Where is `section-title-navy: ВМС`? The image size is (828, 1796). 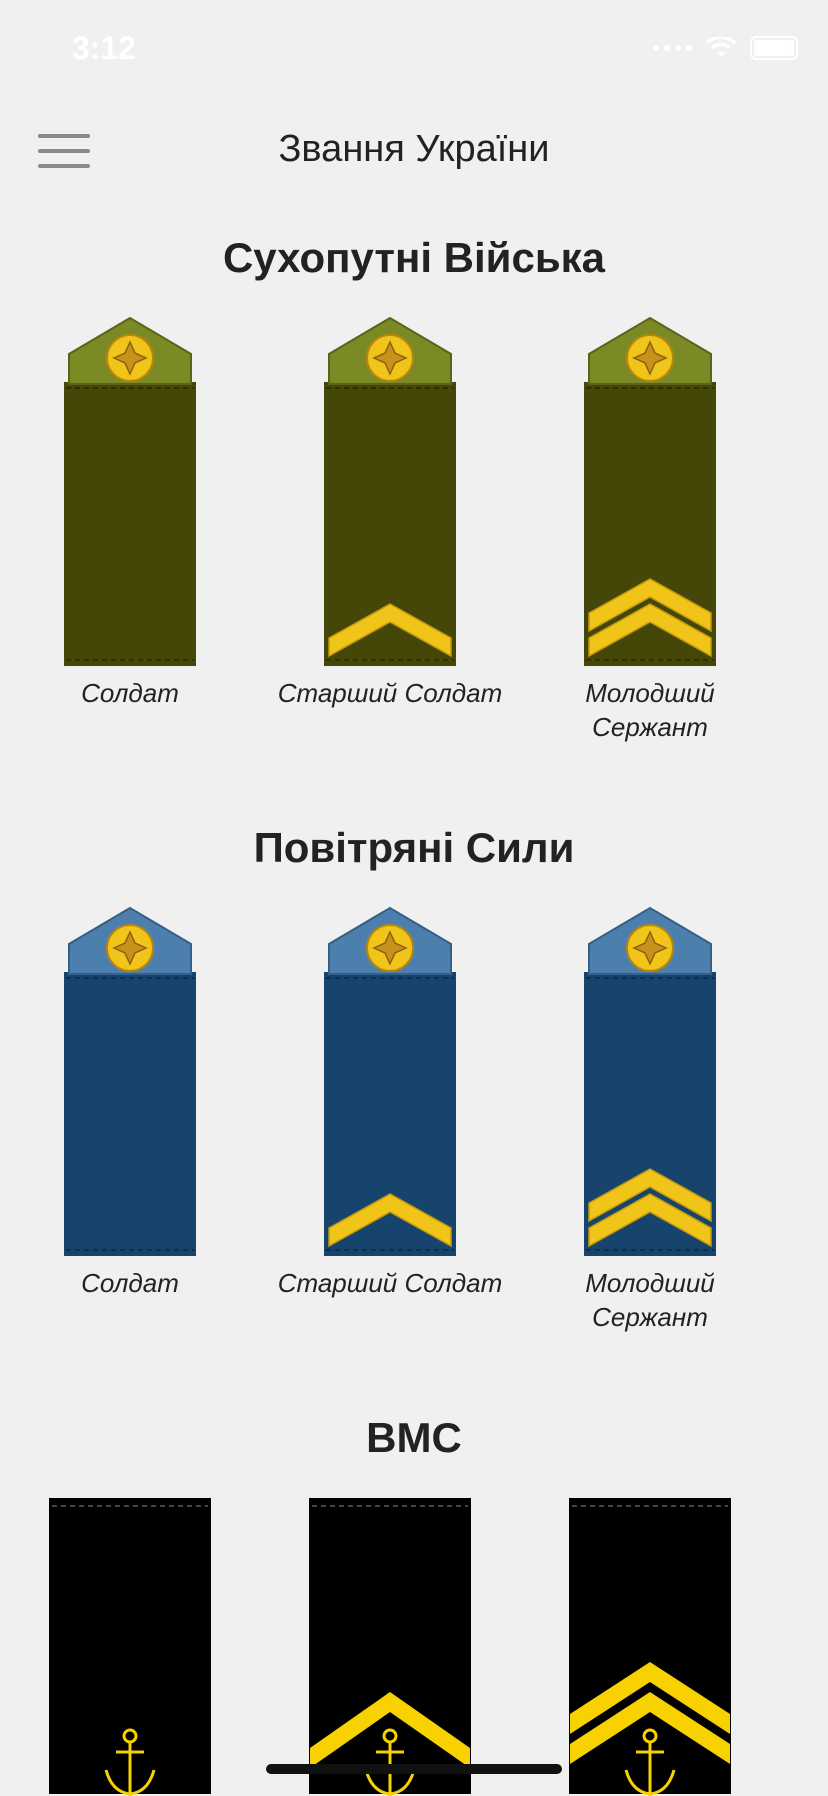 section-title-navy: ВМС is located at coordinates (414, 1437).